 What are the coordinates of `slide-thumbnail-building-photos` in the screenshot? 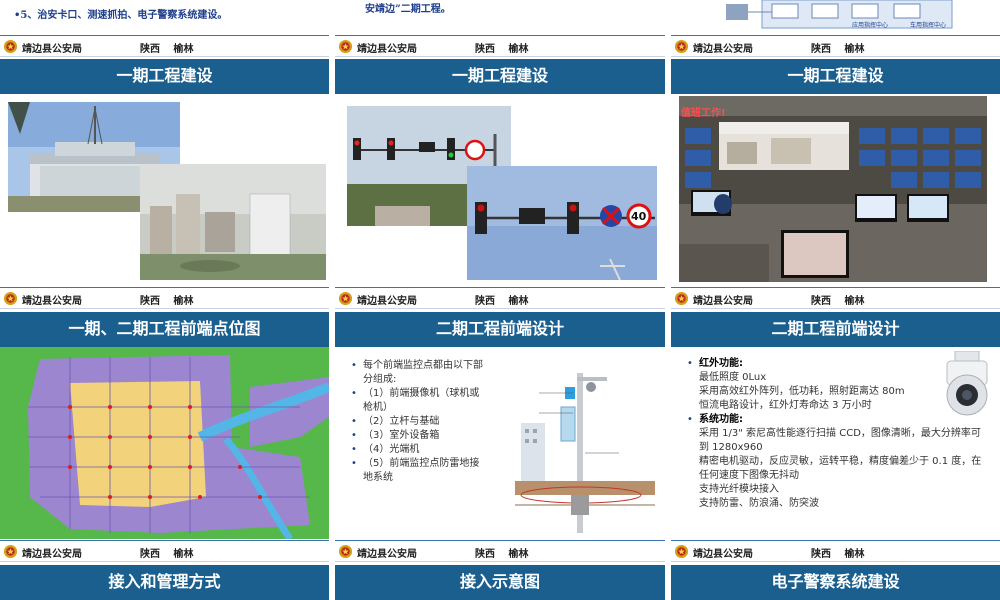 It's located at (164, 190).